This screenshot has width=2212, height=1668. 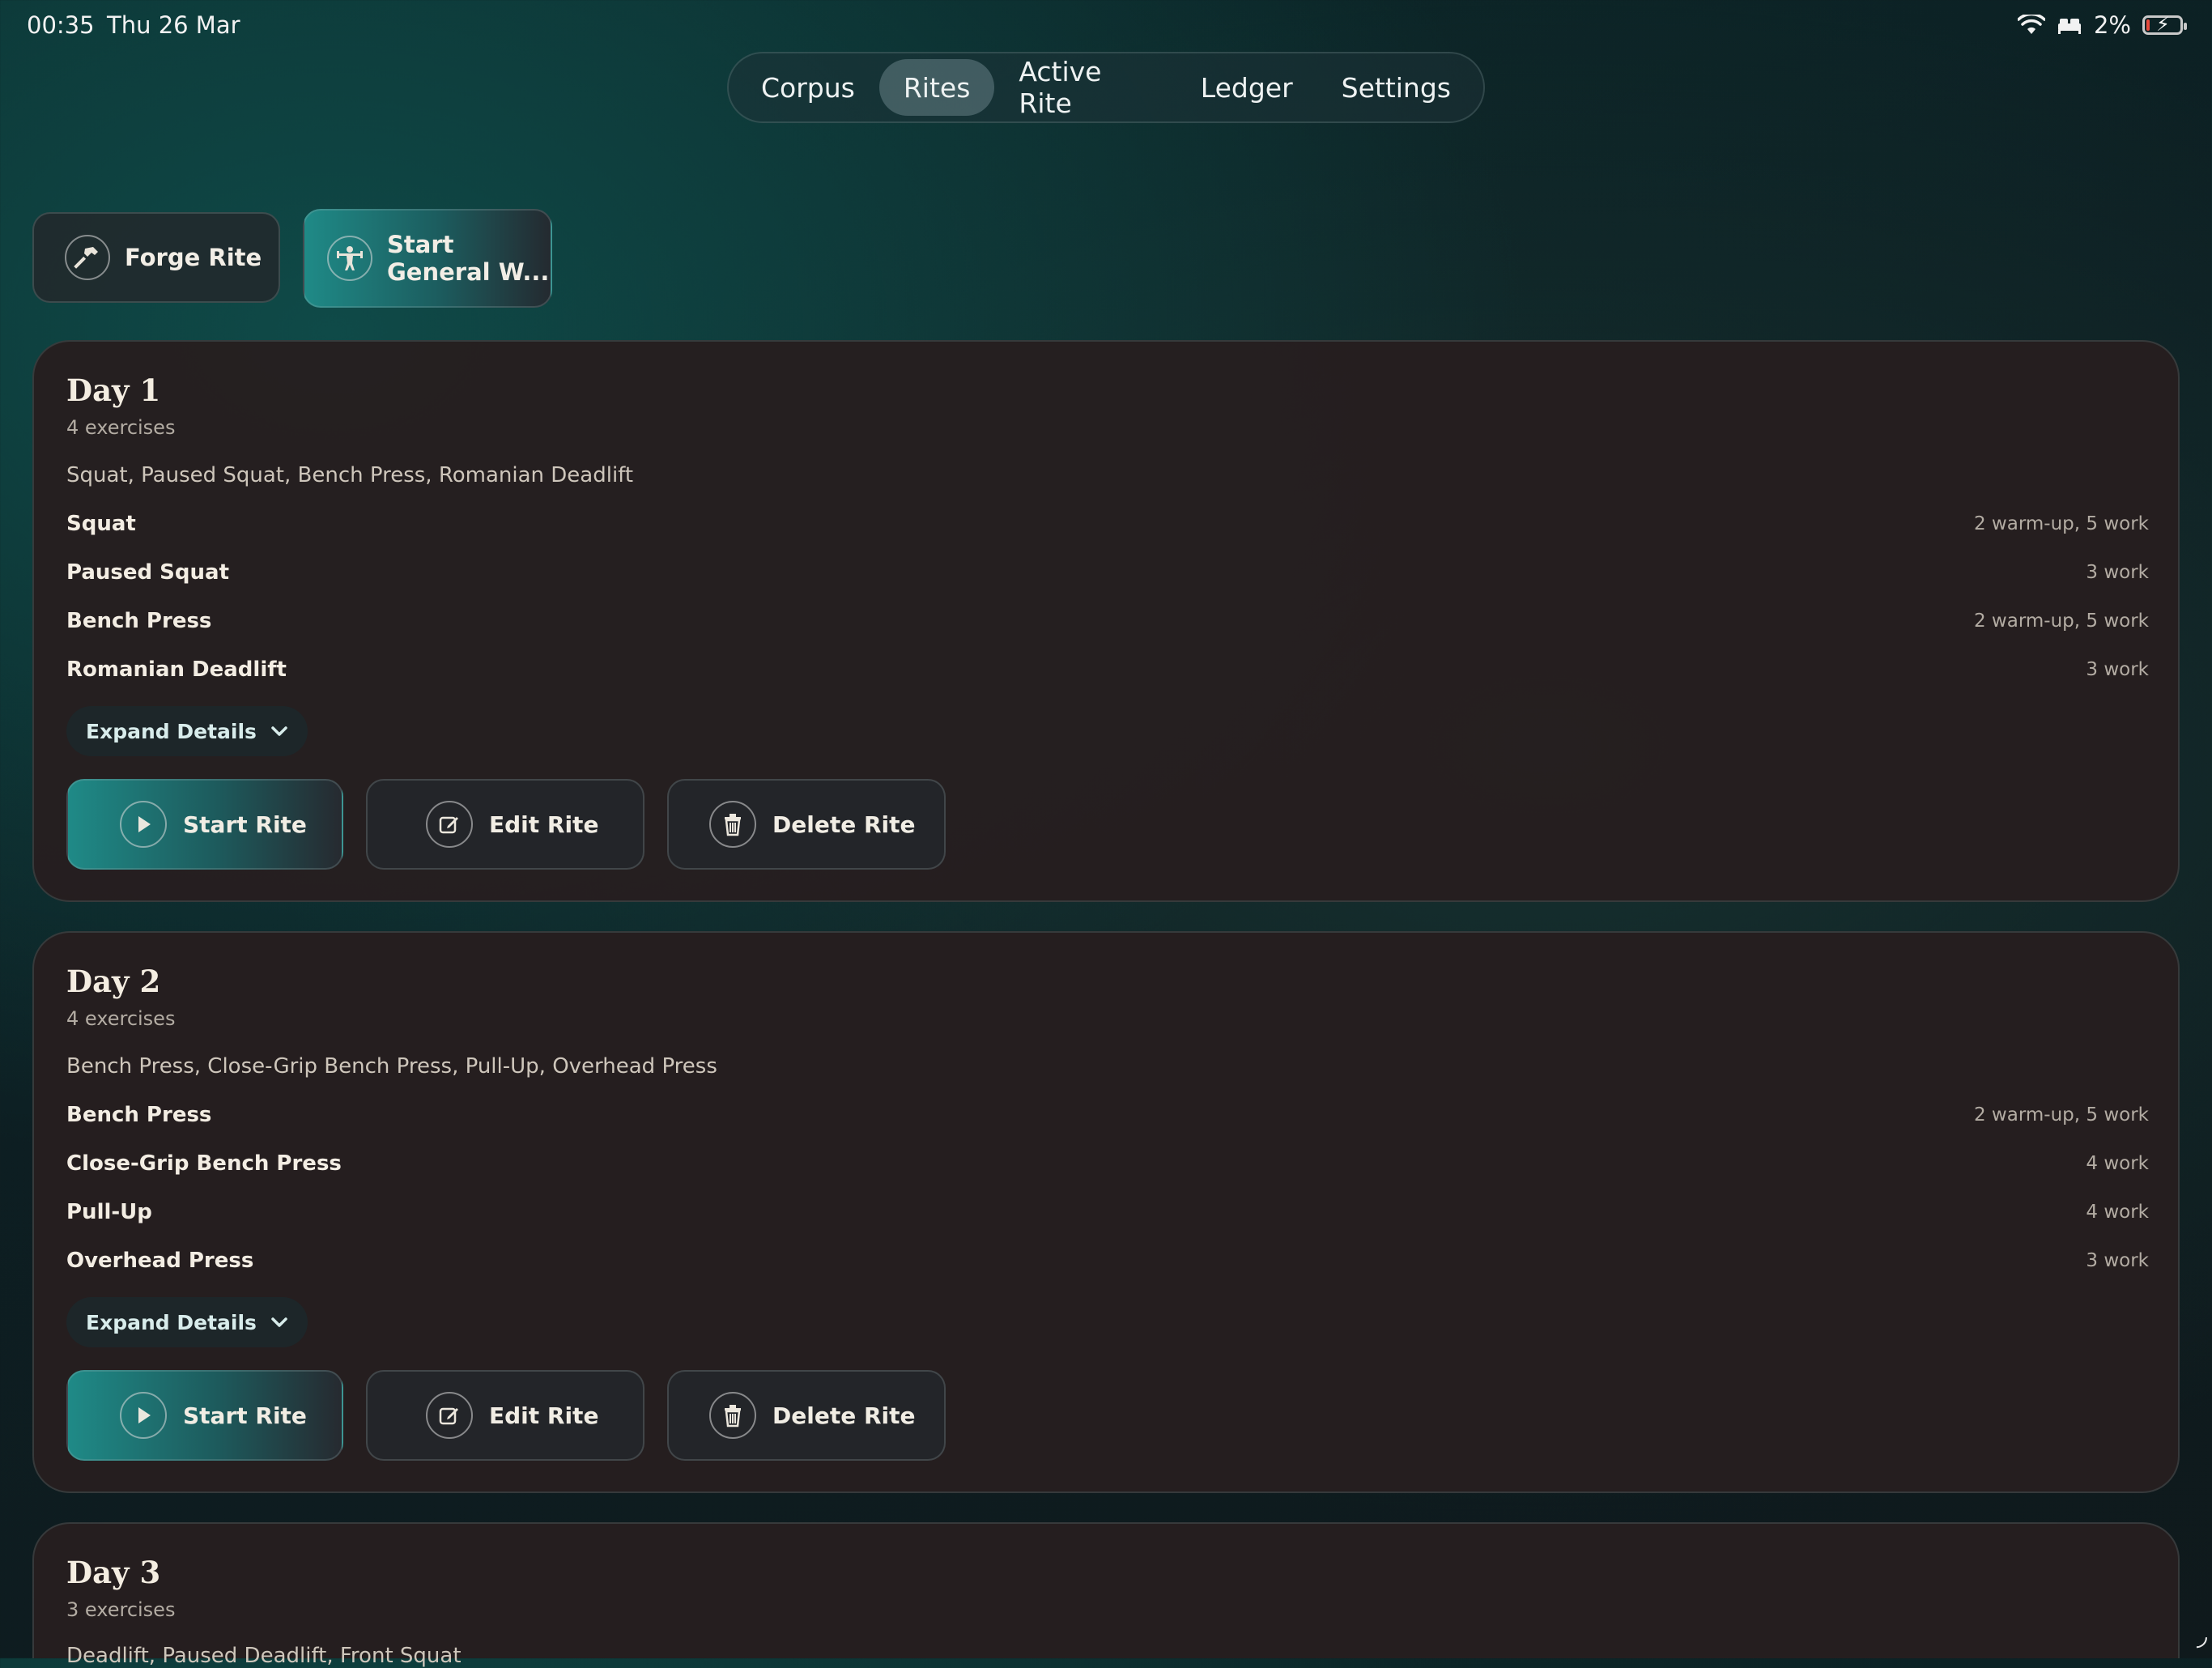 I want to click on exercise-row: Squat 2 warm-up, 5 work, so click(x=1107, y=528).